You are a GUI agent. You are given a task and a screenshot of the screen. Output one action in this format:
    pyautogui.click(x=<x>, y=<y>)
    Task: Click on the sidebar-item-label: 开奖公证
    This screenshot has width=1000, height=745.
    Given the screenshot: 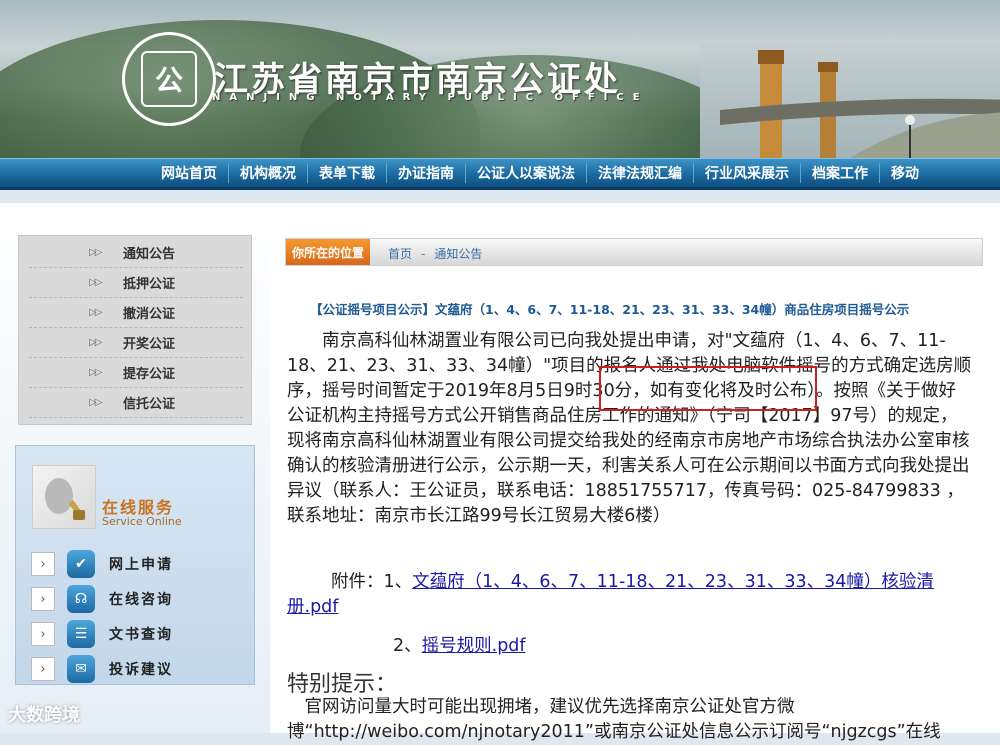 What is the action you would take?
    pyautogui.click(x=149, y=344)
    